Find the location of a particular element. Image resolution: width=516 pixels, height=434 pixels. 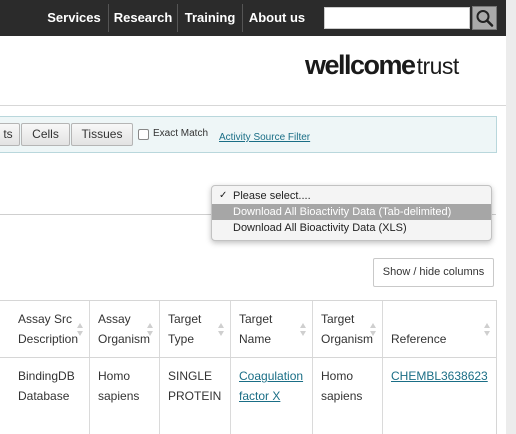

search-button is located at coordinates (484, 18).